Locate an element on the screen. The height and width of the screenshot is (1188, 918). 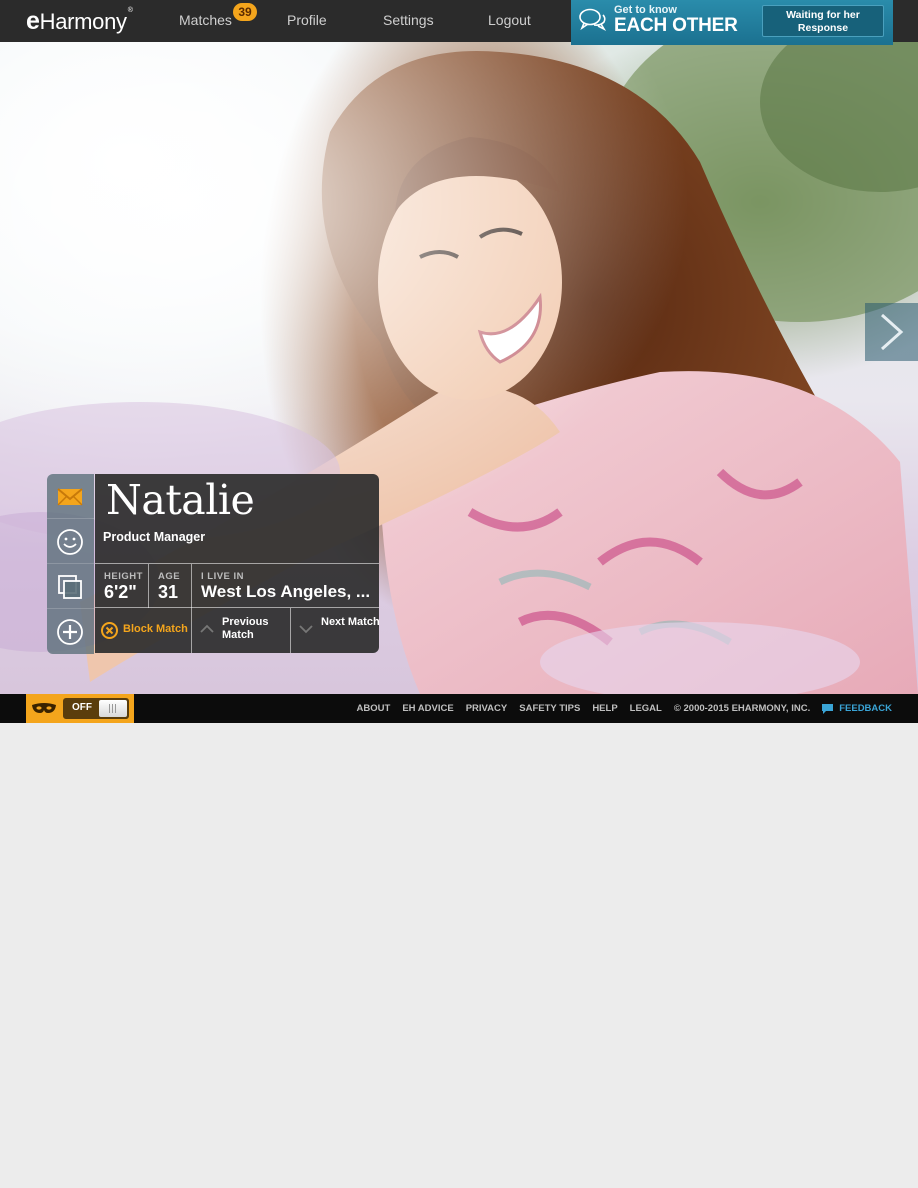
stat-height: HEIGHT 6'2" is located at coordinates (122, 586).